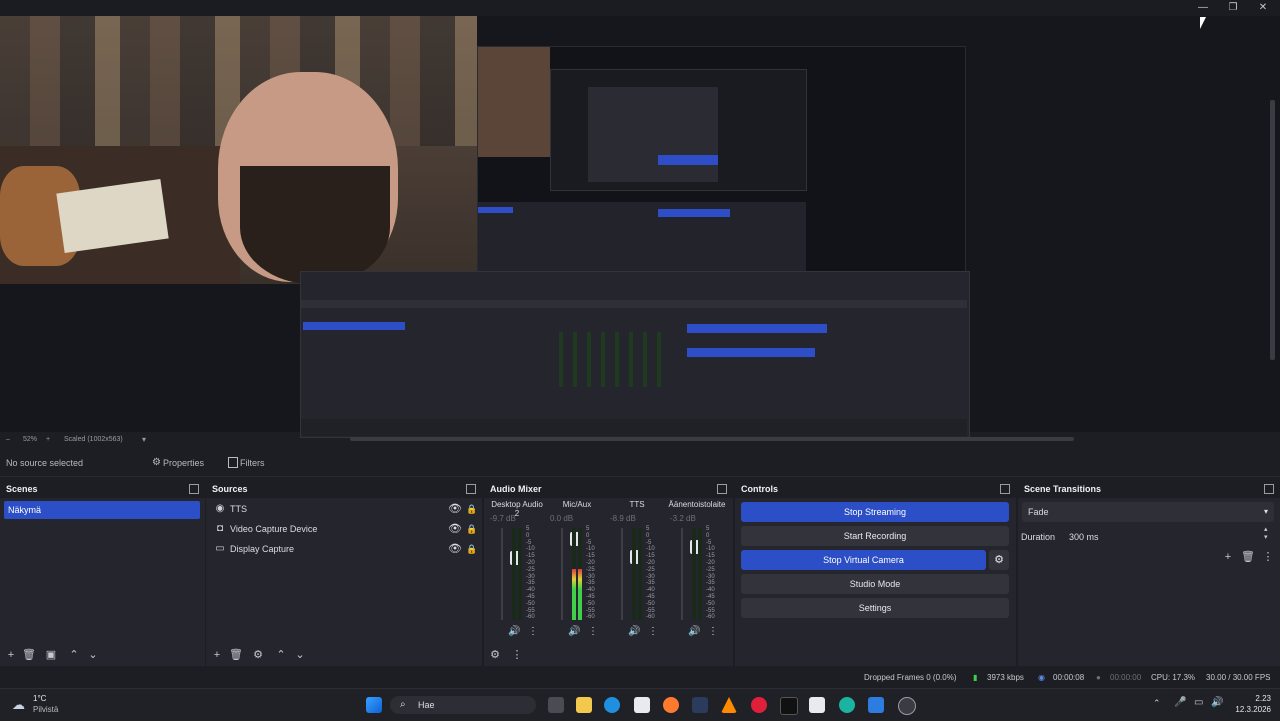 The width and height of the screenshot is (1280, 721). What do you see at coordinates (11, 655) in the screenshot?
I see `add-scene-icon: +` at bounding box center [11, 655].